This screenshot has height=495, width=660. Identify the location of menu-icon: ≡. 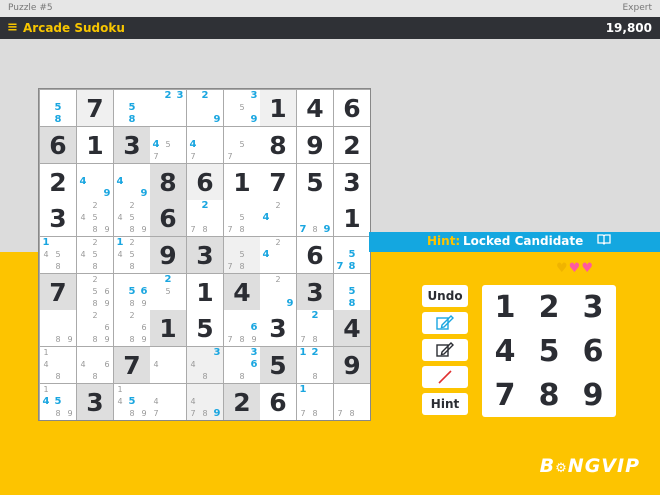
(12, 27).